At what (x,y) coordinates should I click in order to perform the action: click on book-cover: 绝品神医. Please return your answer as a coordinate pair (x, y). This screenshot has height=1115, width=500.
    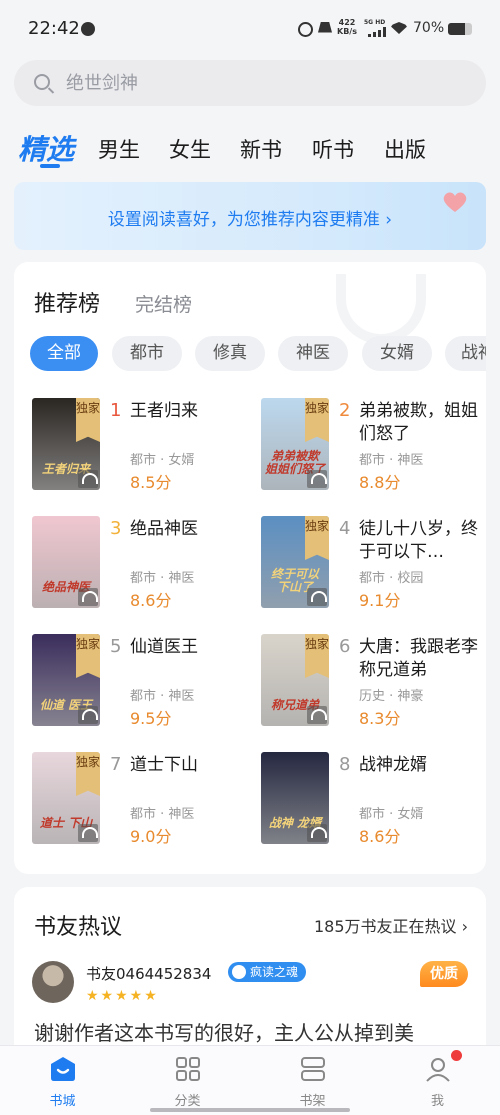
    Looking at the image, I should click on (66, 562).